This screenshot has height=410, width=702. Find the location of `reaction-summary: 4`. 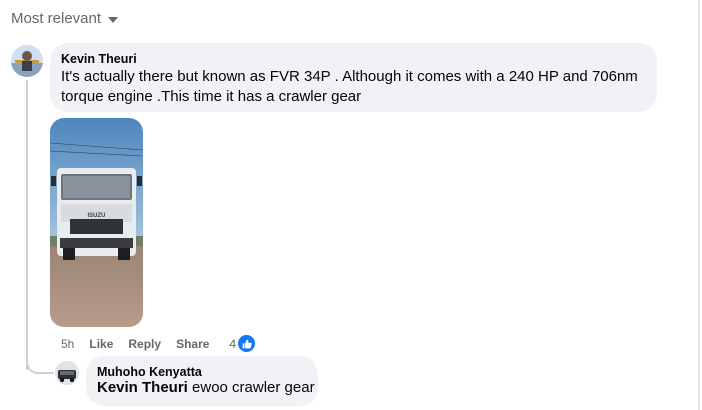

reaction-summary: 4 is located at coordinates (243, 343).